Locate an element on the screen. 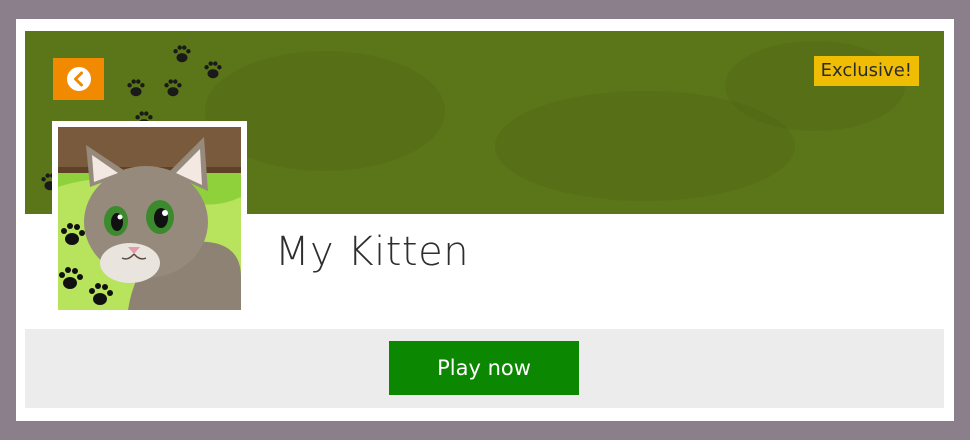 The image size is (970, 440). kitten-avatar is located at coordinates (149, 218).